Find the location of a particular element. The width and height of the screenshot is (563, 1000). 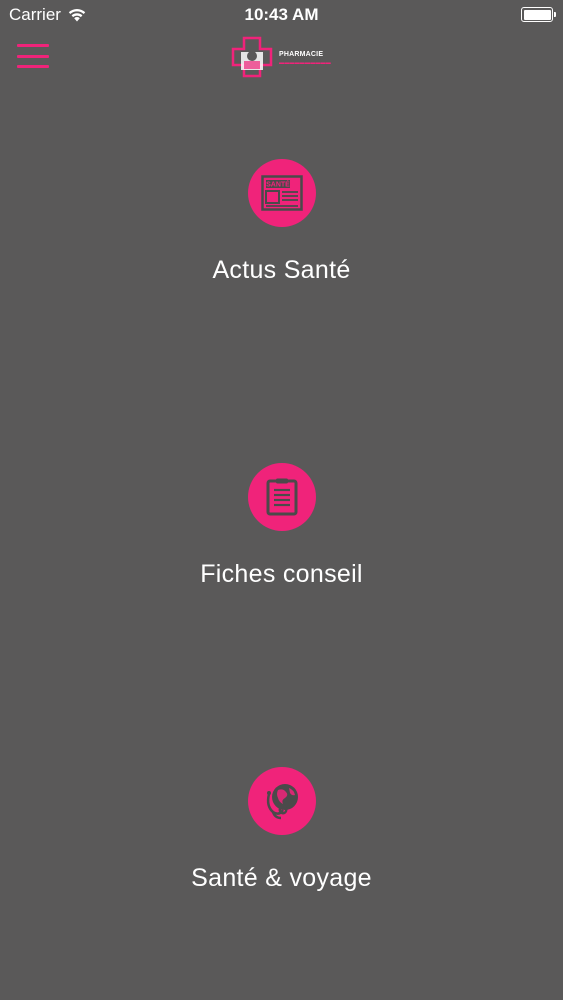

menu-item-label: Fiches conseil is located at coordinates (281, 574).